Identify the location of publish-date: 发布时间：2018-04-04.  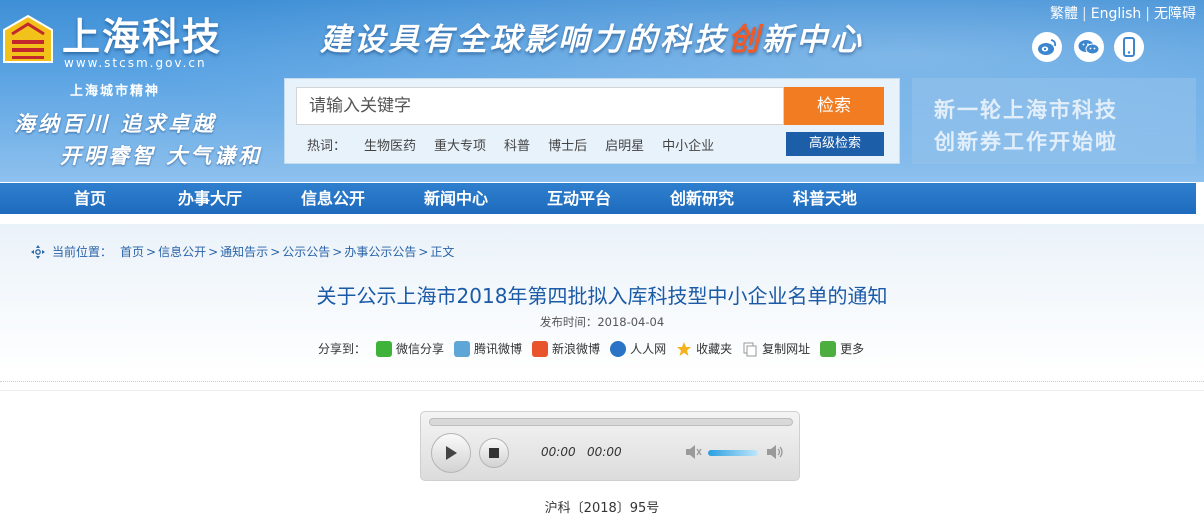
(602, 322).